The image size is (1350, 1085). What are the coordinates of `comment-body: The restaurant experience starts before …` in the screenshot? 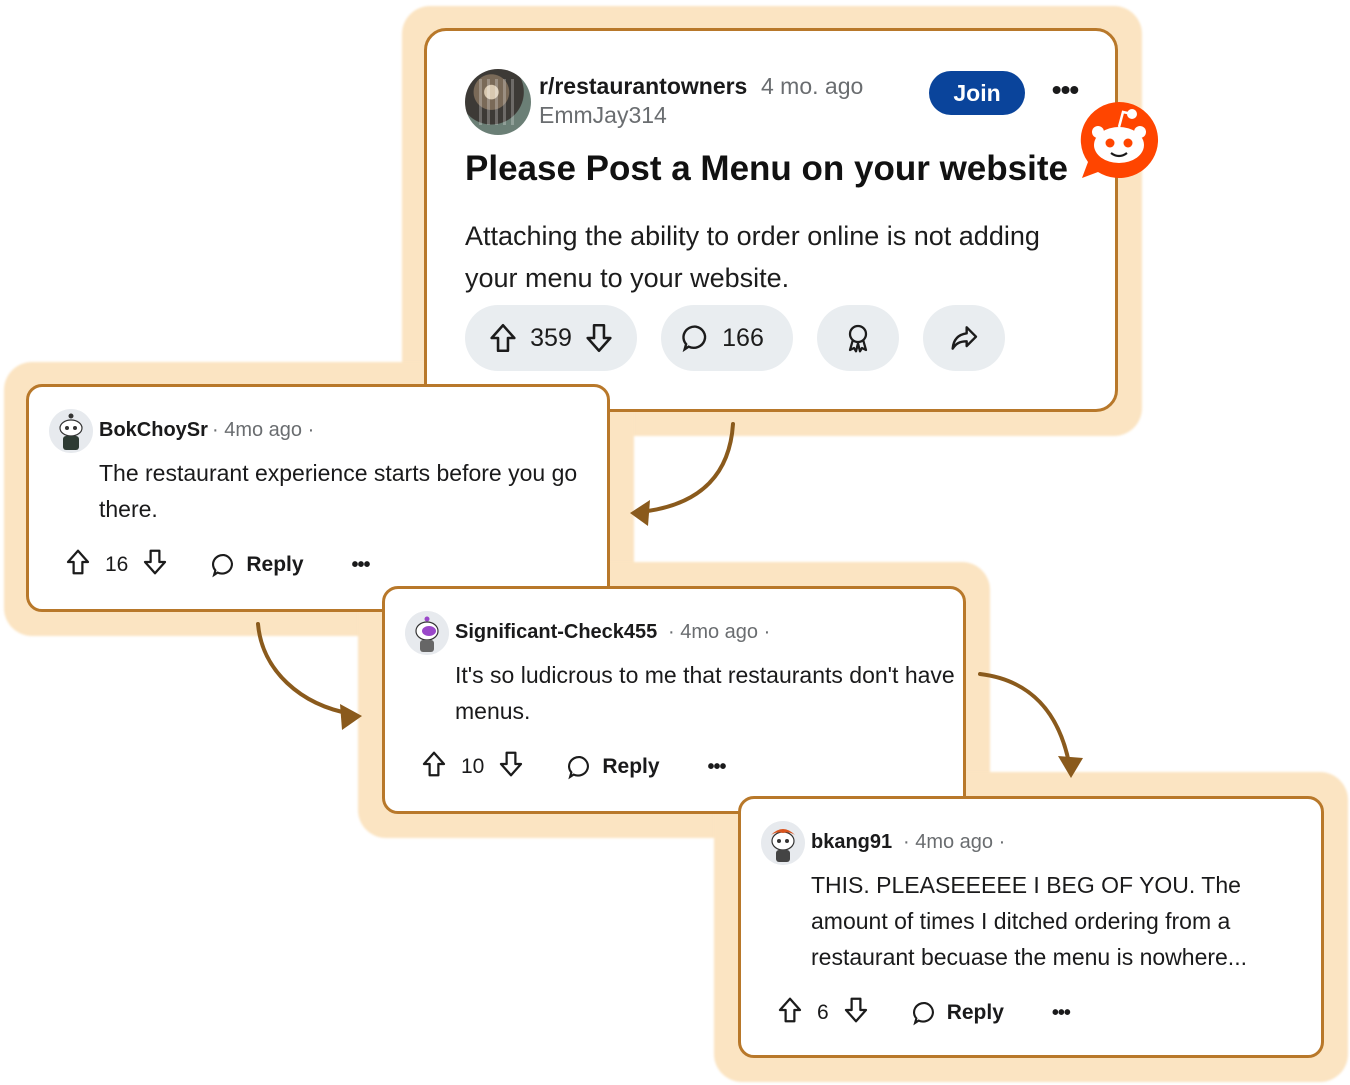 It's located at (338, 491).